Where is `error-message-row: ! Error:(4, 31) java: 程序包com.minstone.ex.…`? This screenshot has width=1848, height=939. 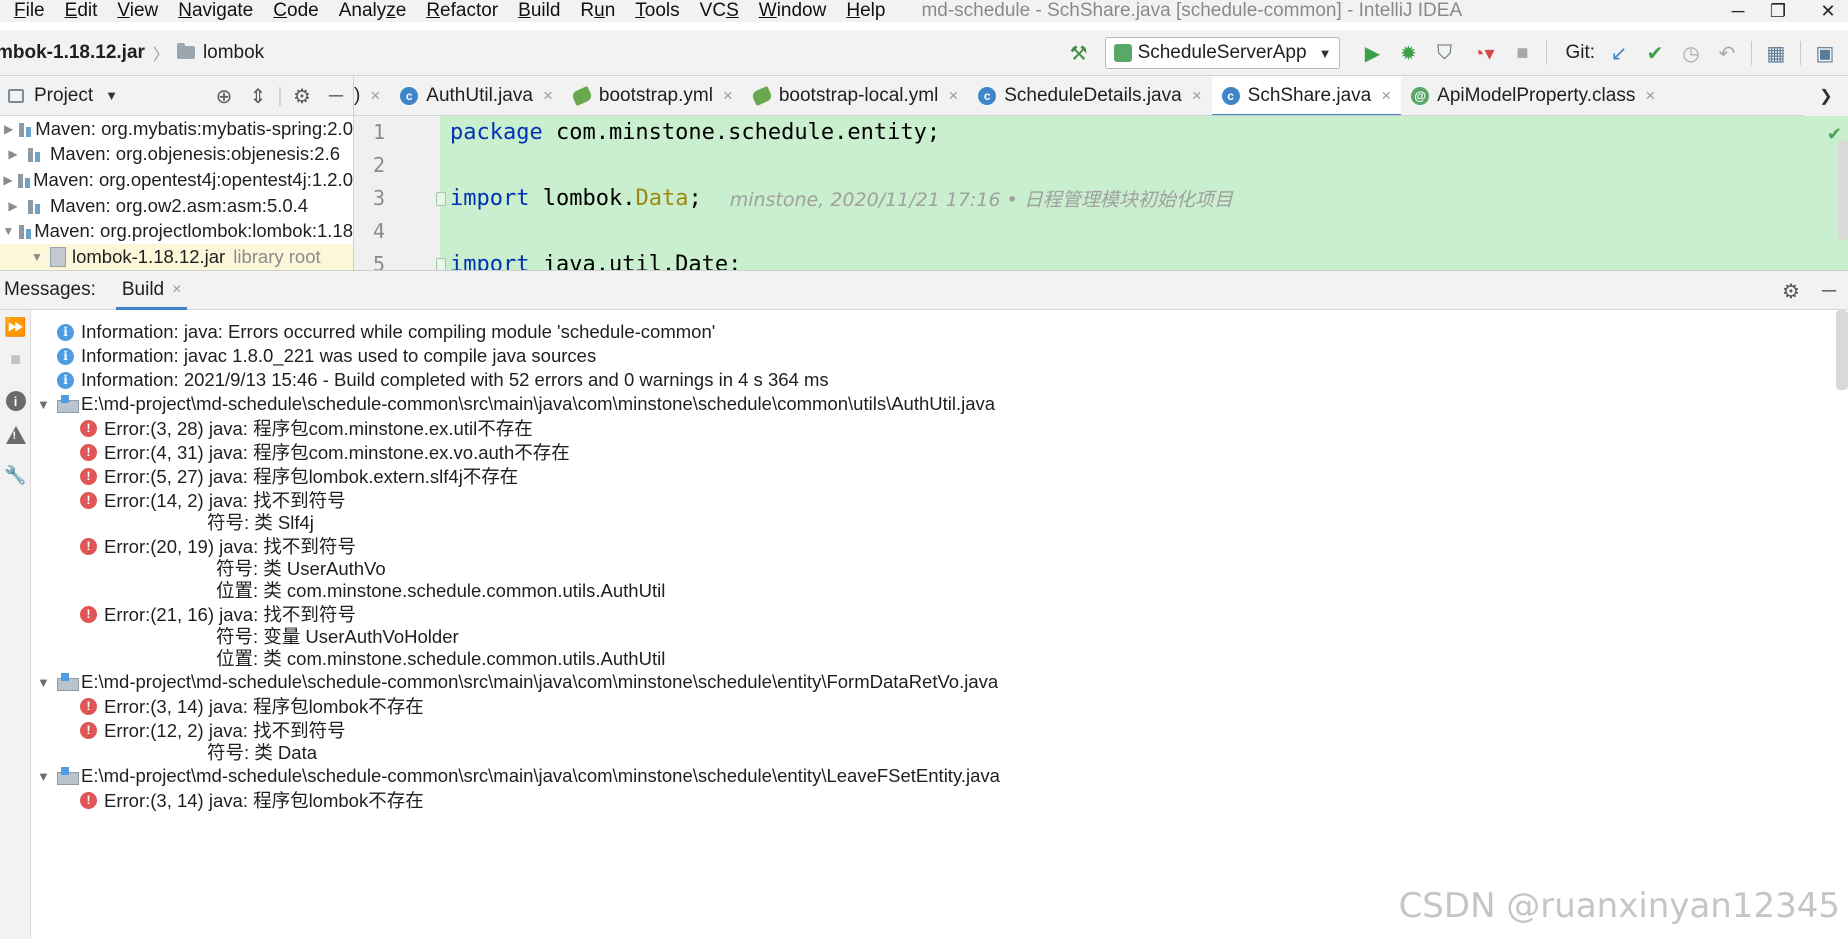 error-message-row: ! Error:(4, 31) java: 程序包com.minstone.ex.… is located at coordinates (931, 452).